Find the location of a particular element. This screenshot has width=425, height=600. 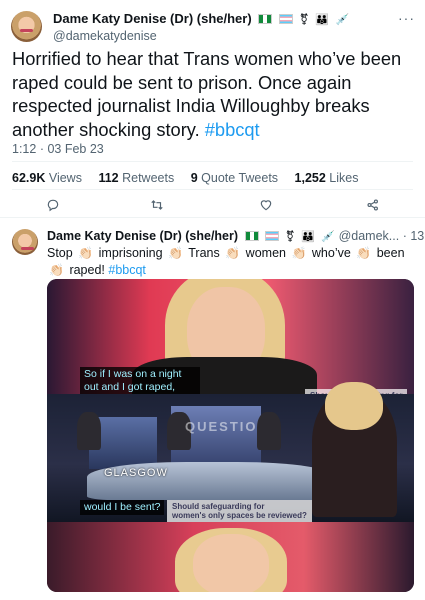

retweets-stat: 112 Retweets is located at coordinates (136, 178).